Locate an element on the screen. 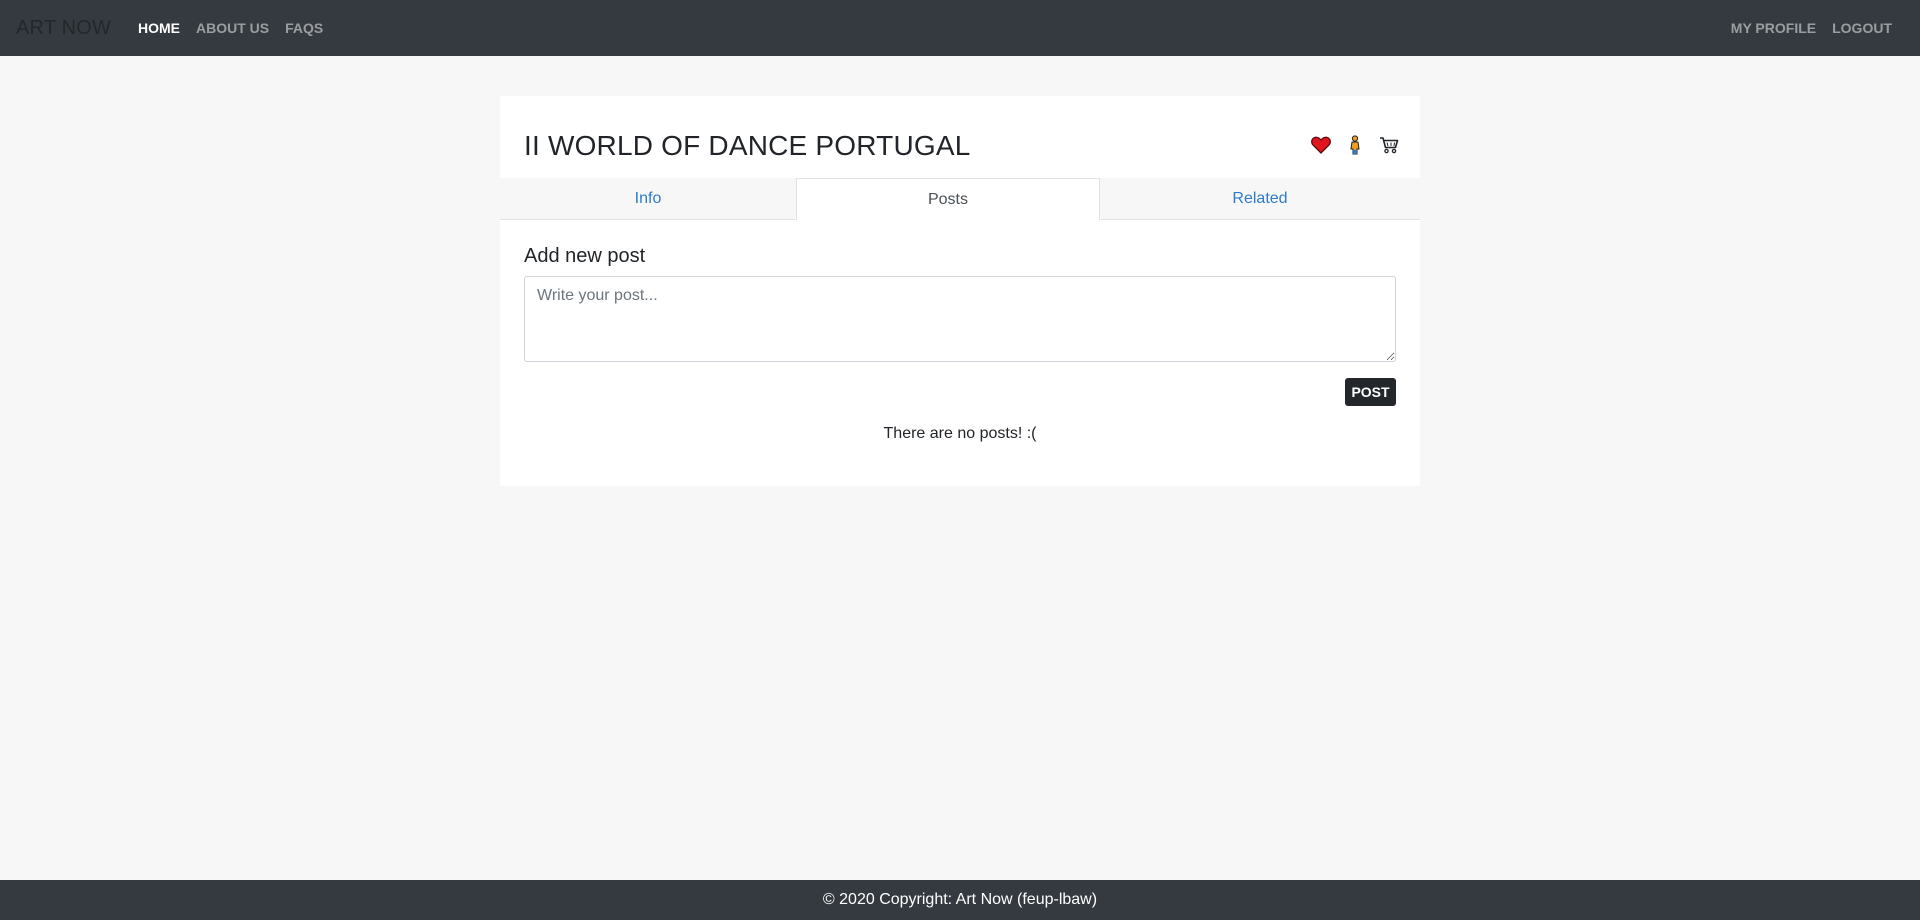 Image resolution: width=1920 pixels, height=920 pixels. nav-logout-link: LOGOUT is located at coordinates (1862, 28).